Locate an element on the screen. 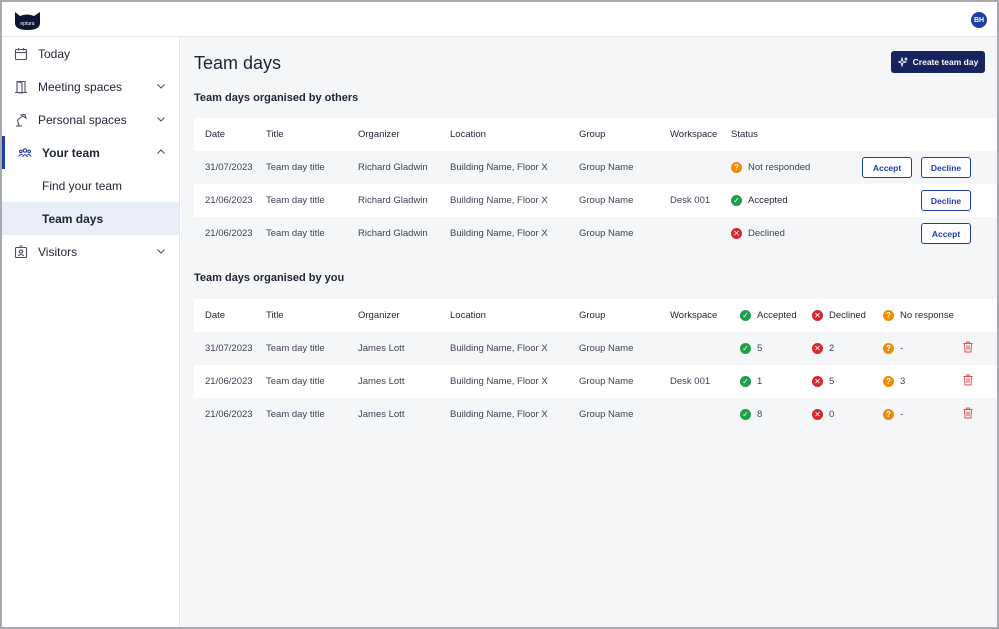 The height and width of the screenshot is (629, 999). sidebar-item-visitors: Visitors is located at coordinates (90, 251).